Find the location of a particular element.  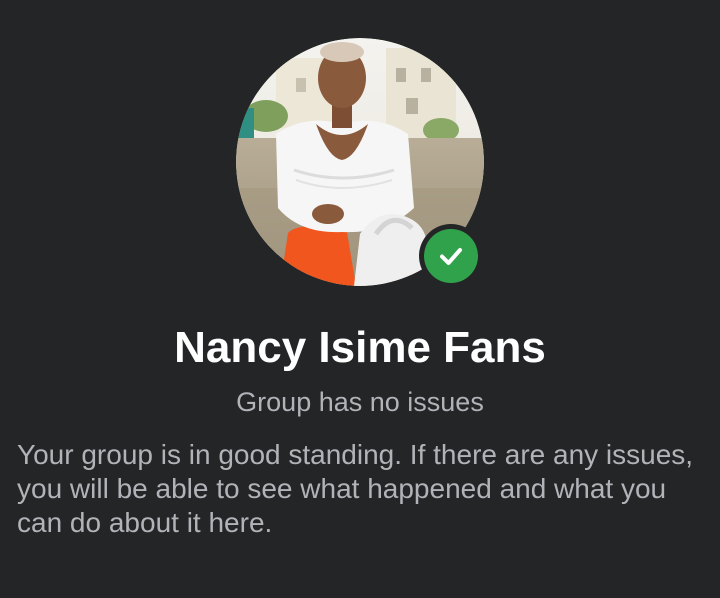

verified-badge is located at coordinates (451, 256).